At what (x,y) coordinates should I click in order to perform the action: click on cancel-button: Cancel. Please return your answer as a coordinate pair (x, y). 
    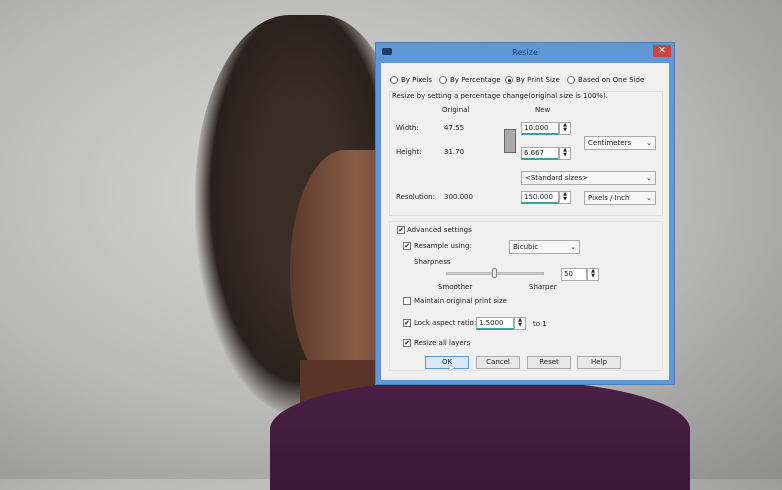
    Looking at the image, I should click on (498, 362).